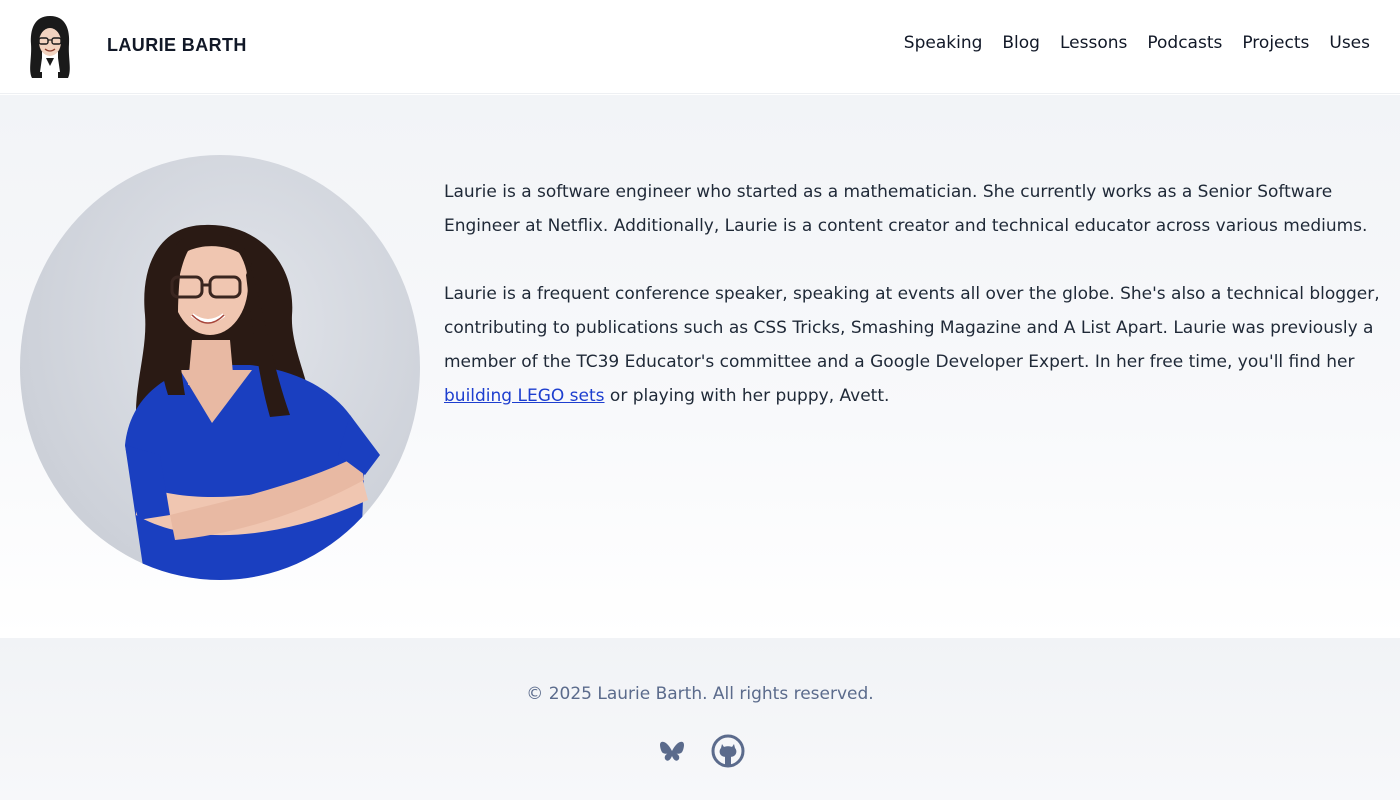 This screenshot has width=1400, height=800. Describe the element at coordinates (700, 751) in the screenshot. I see `social-links` at that location.